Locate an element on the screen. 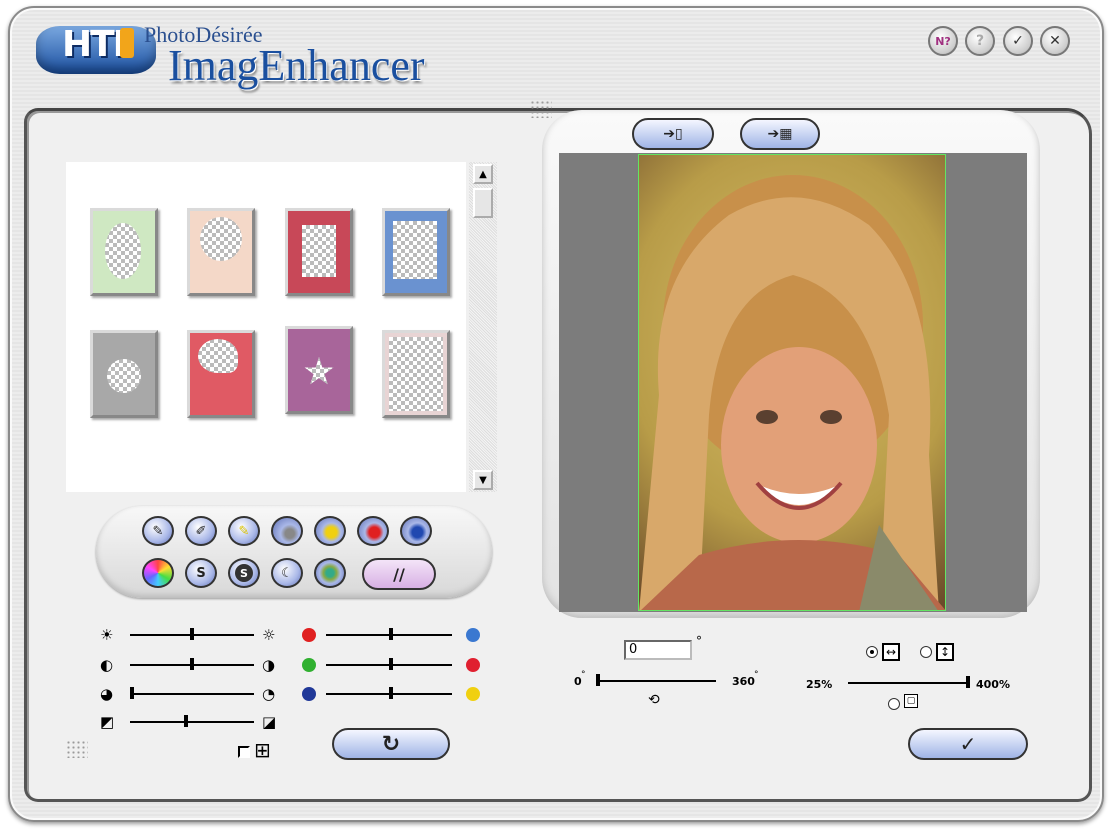 This screenshot has width=1109, height=831. rotation-min-degree: ° is located at coordinates (583, 675).